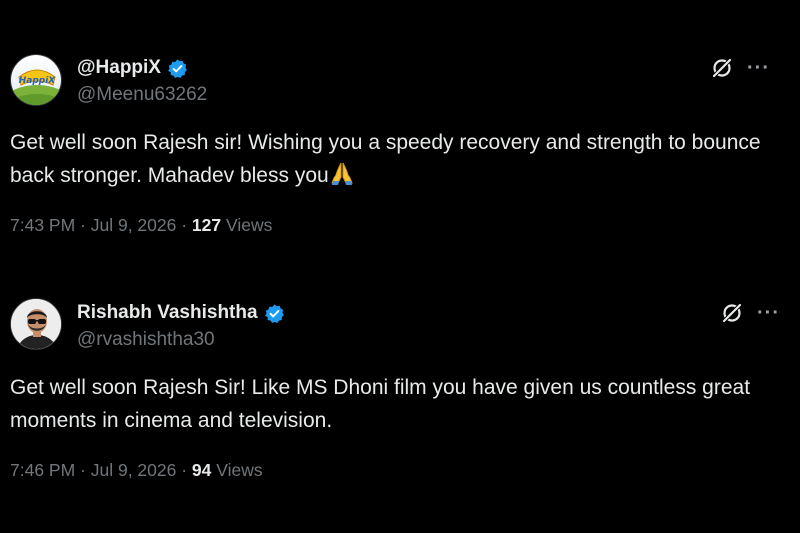  Describe the element at coordinates (101, 470) in the screenshot. I see `timestamp: 7:46 PM · Jul 9, 2026 ·` at that location.